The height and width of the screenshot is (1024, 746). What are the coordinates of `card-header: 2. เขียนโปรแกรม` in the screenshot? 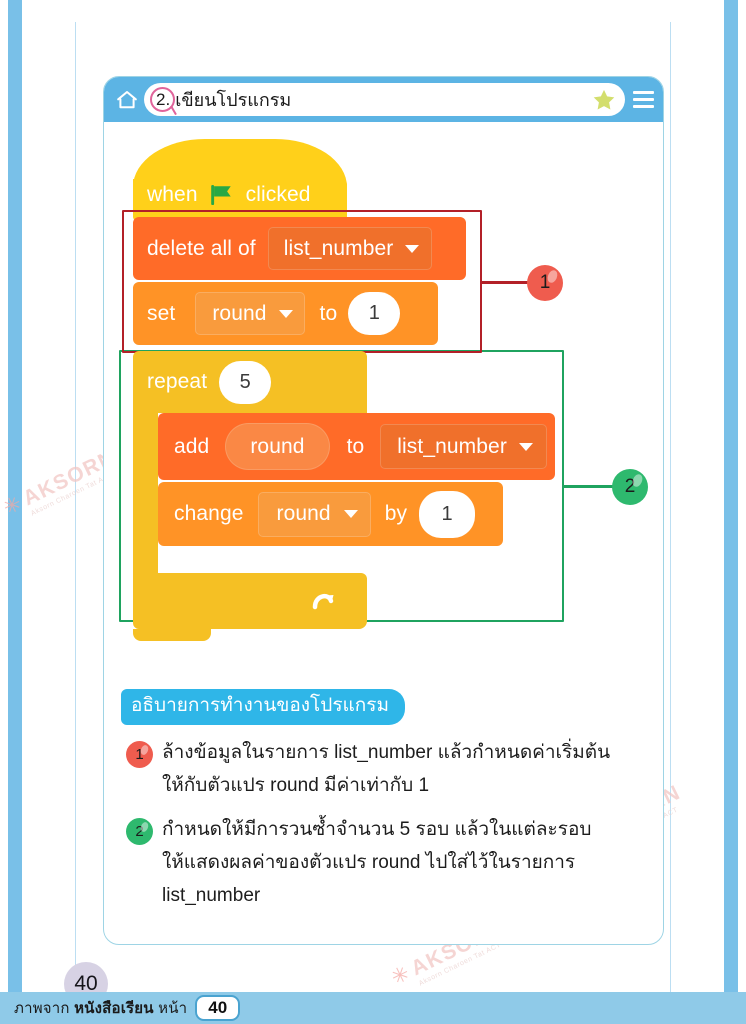 It's located at (383, 99).